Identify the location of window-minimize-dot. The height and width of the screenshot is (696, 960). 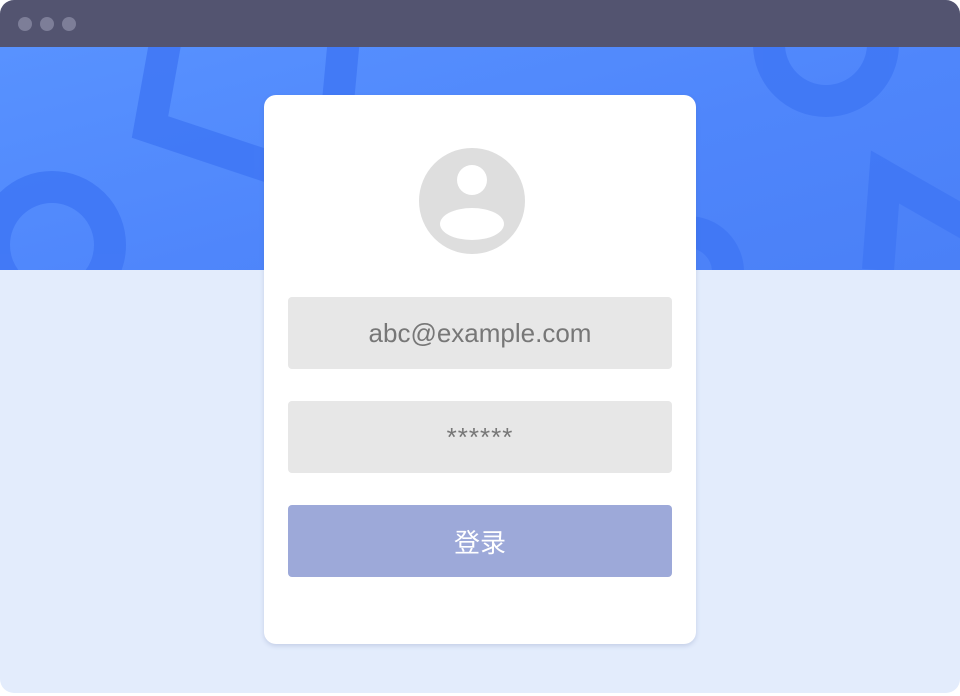
(47, 24).